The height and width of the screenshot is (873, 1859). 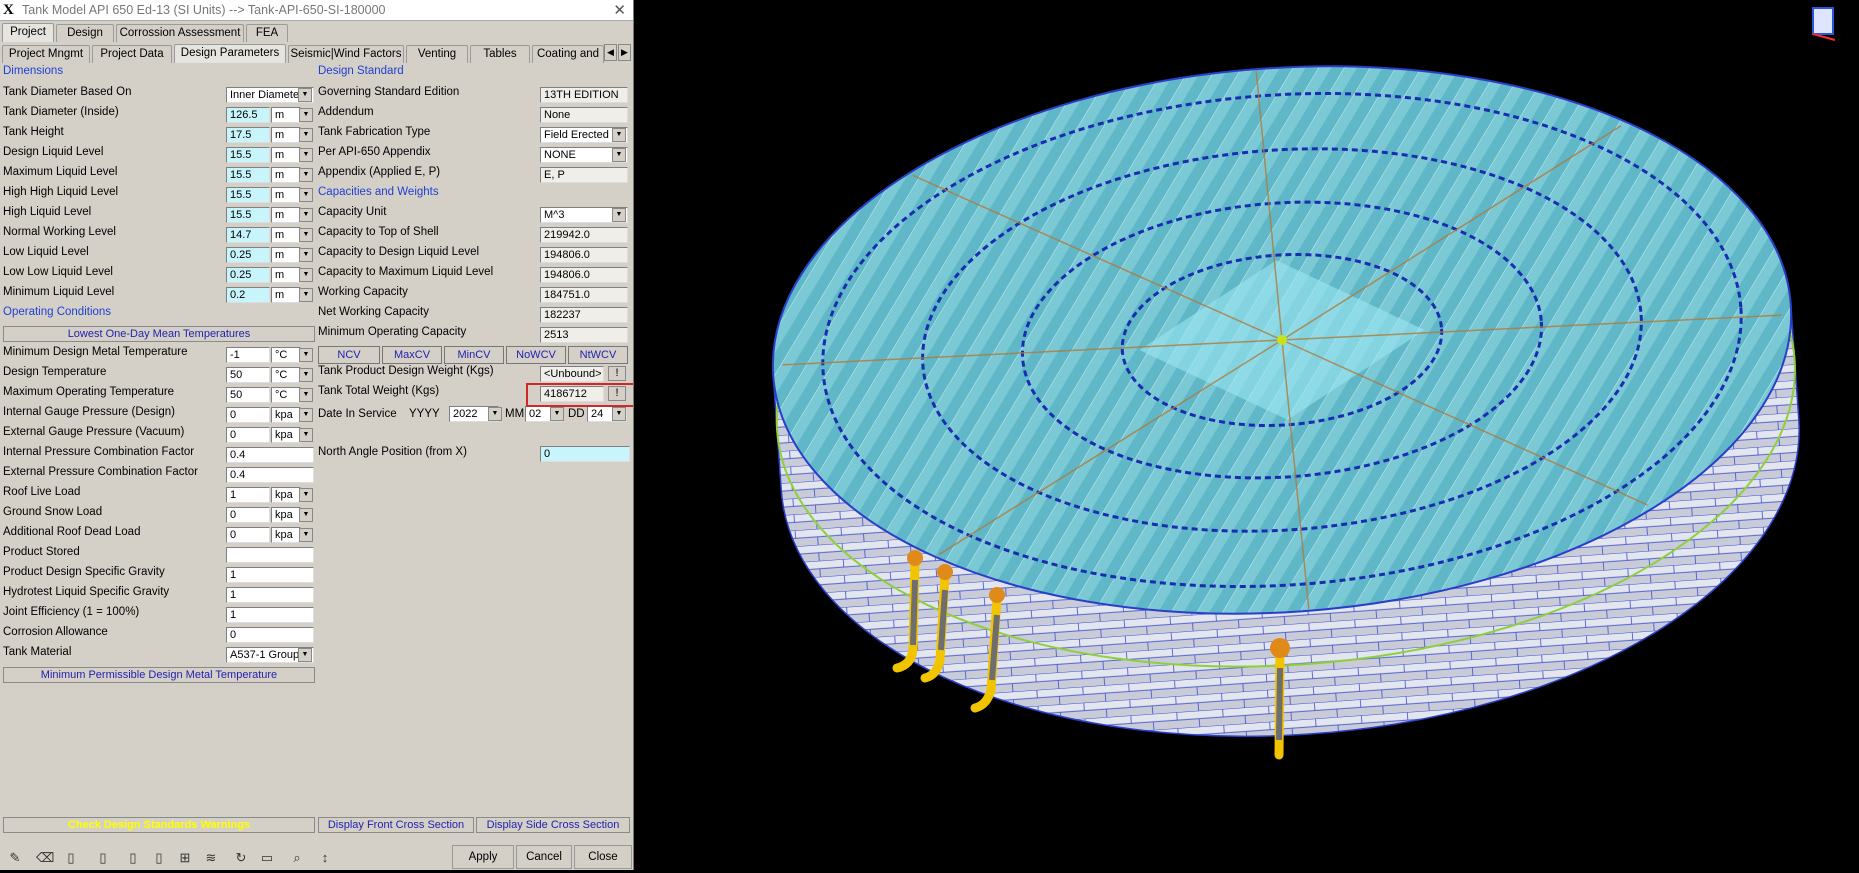 What do you see at coordinates (15, 857) in the screenshot?
I see `pencil-icon: ✎` at bounding box center [15, 857].